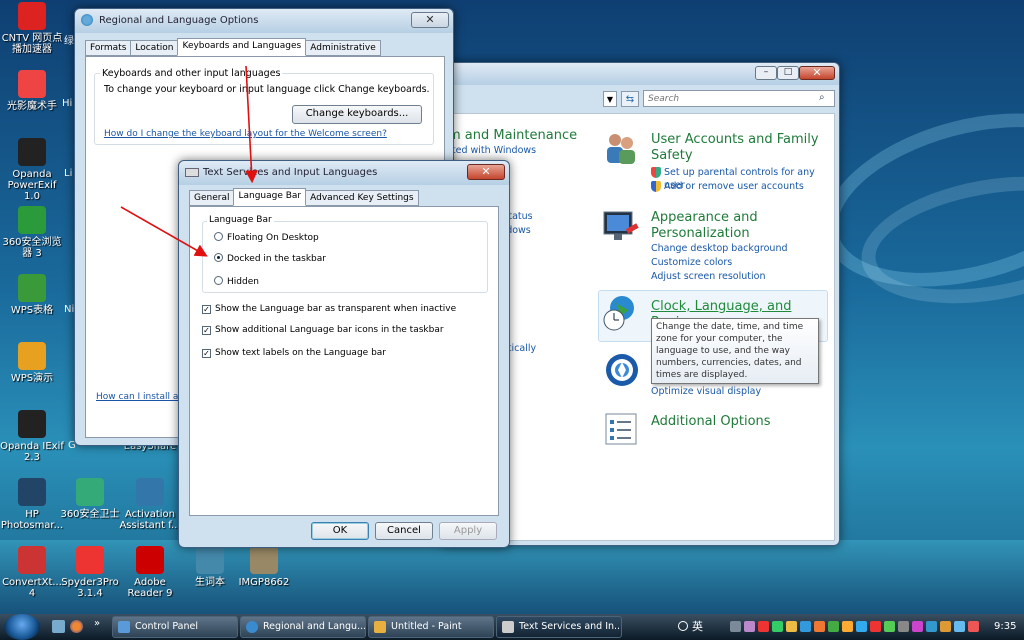 This screenshot has height=640, width=1024. Describe the element at coordinates (697, 626) in the screenshot. I see `language-indicator: 英` at that location.